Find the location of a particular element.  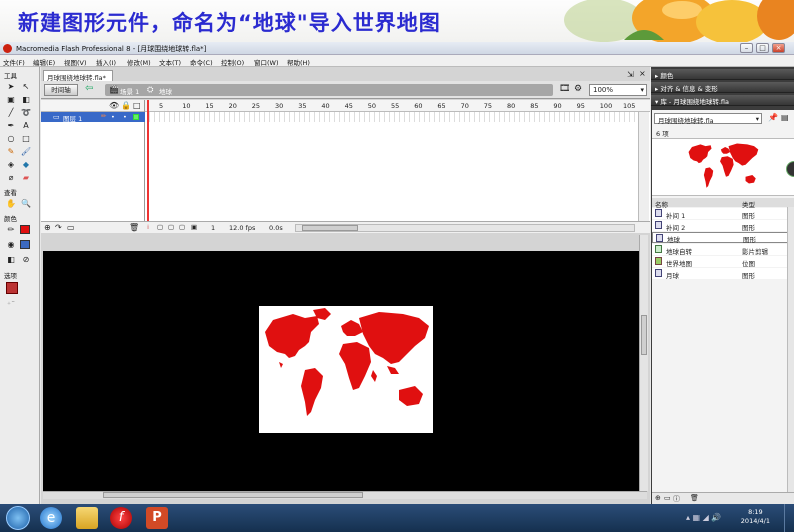

pencil-tool-icon: ✎ is located at coordinates (11, 151).